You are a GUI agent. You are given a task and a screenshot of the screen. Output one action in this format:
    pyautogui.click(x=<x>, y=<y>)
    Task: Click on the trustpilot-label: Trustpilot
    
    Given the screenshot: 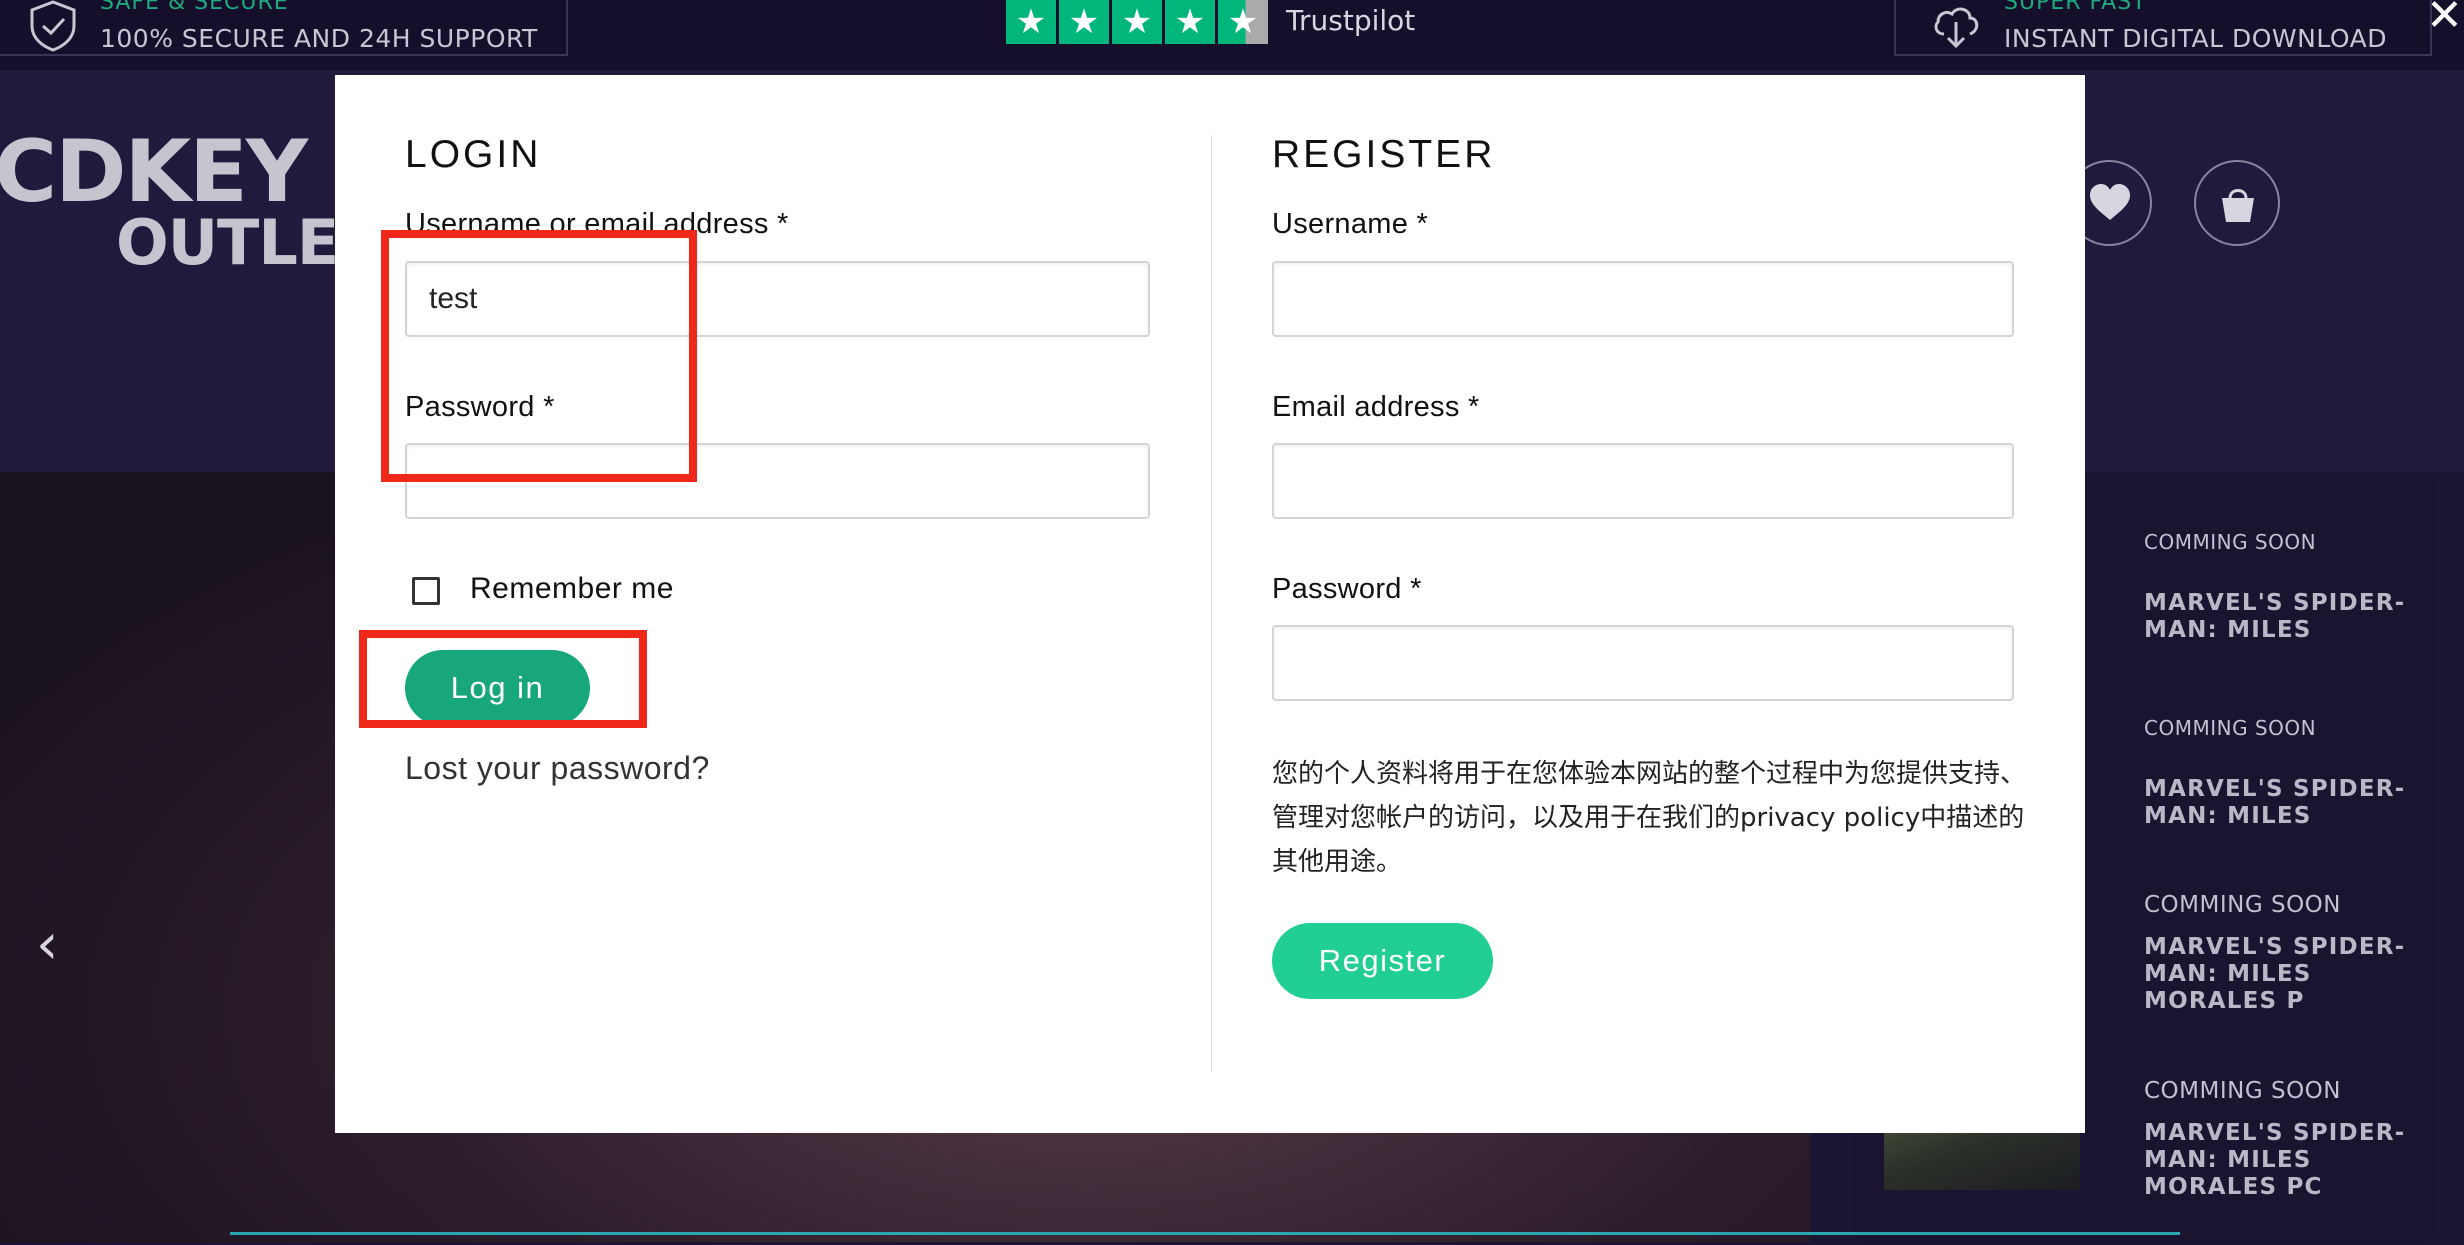 What is the action you would take?
    pyautogui.click(x=1350, y=20)
    